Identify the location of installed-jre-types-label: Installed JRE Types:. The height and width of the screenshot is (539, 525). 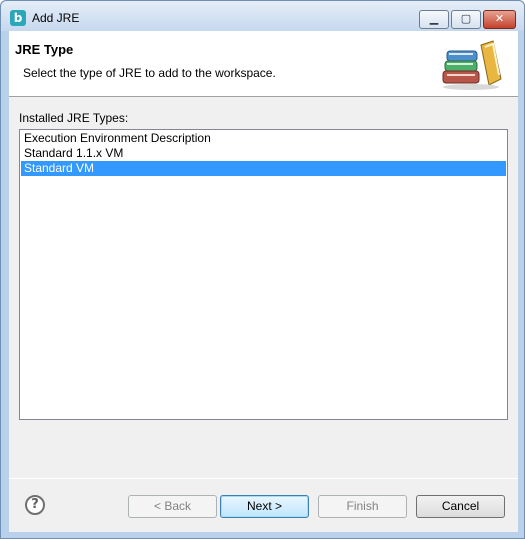
(74, 118).